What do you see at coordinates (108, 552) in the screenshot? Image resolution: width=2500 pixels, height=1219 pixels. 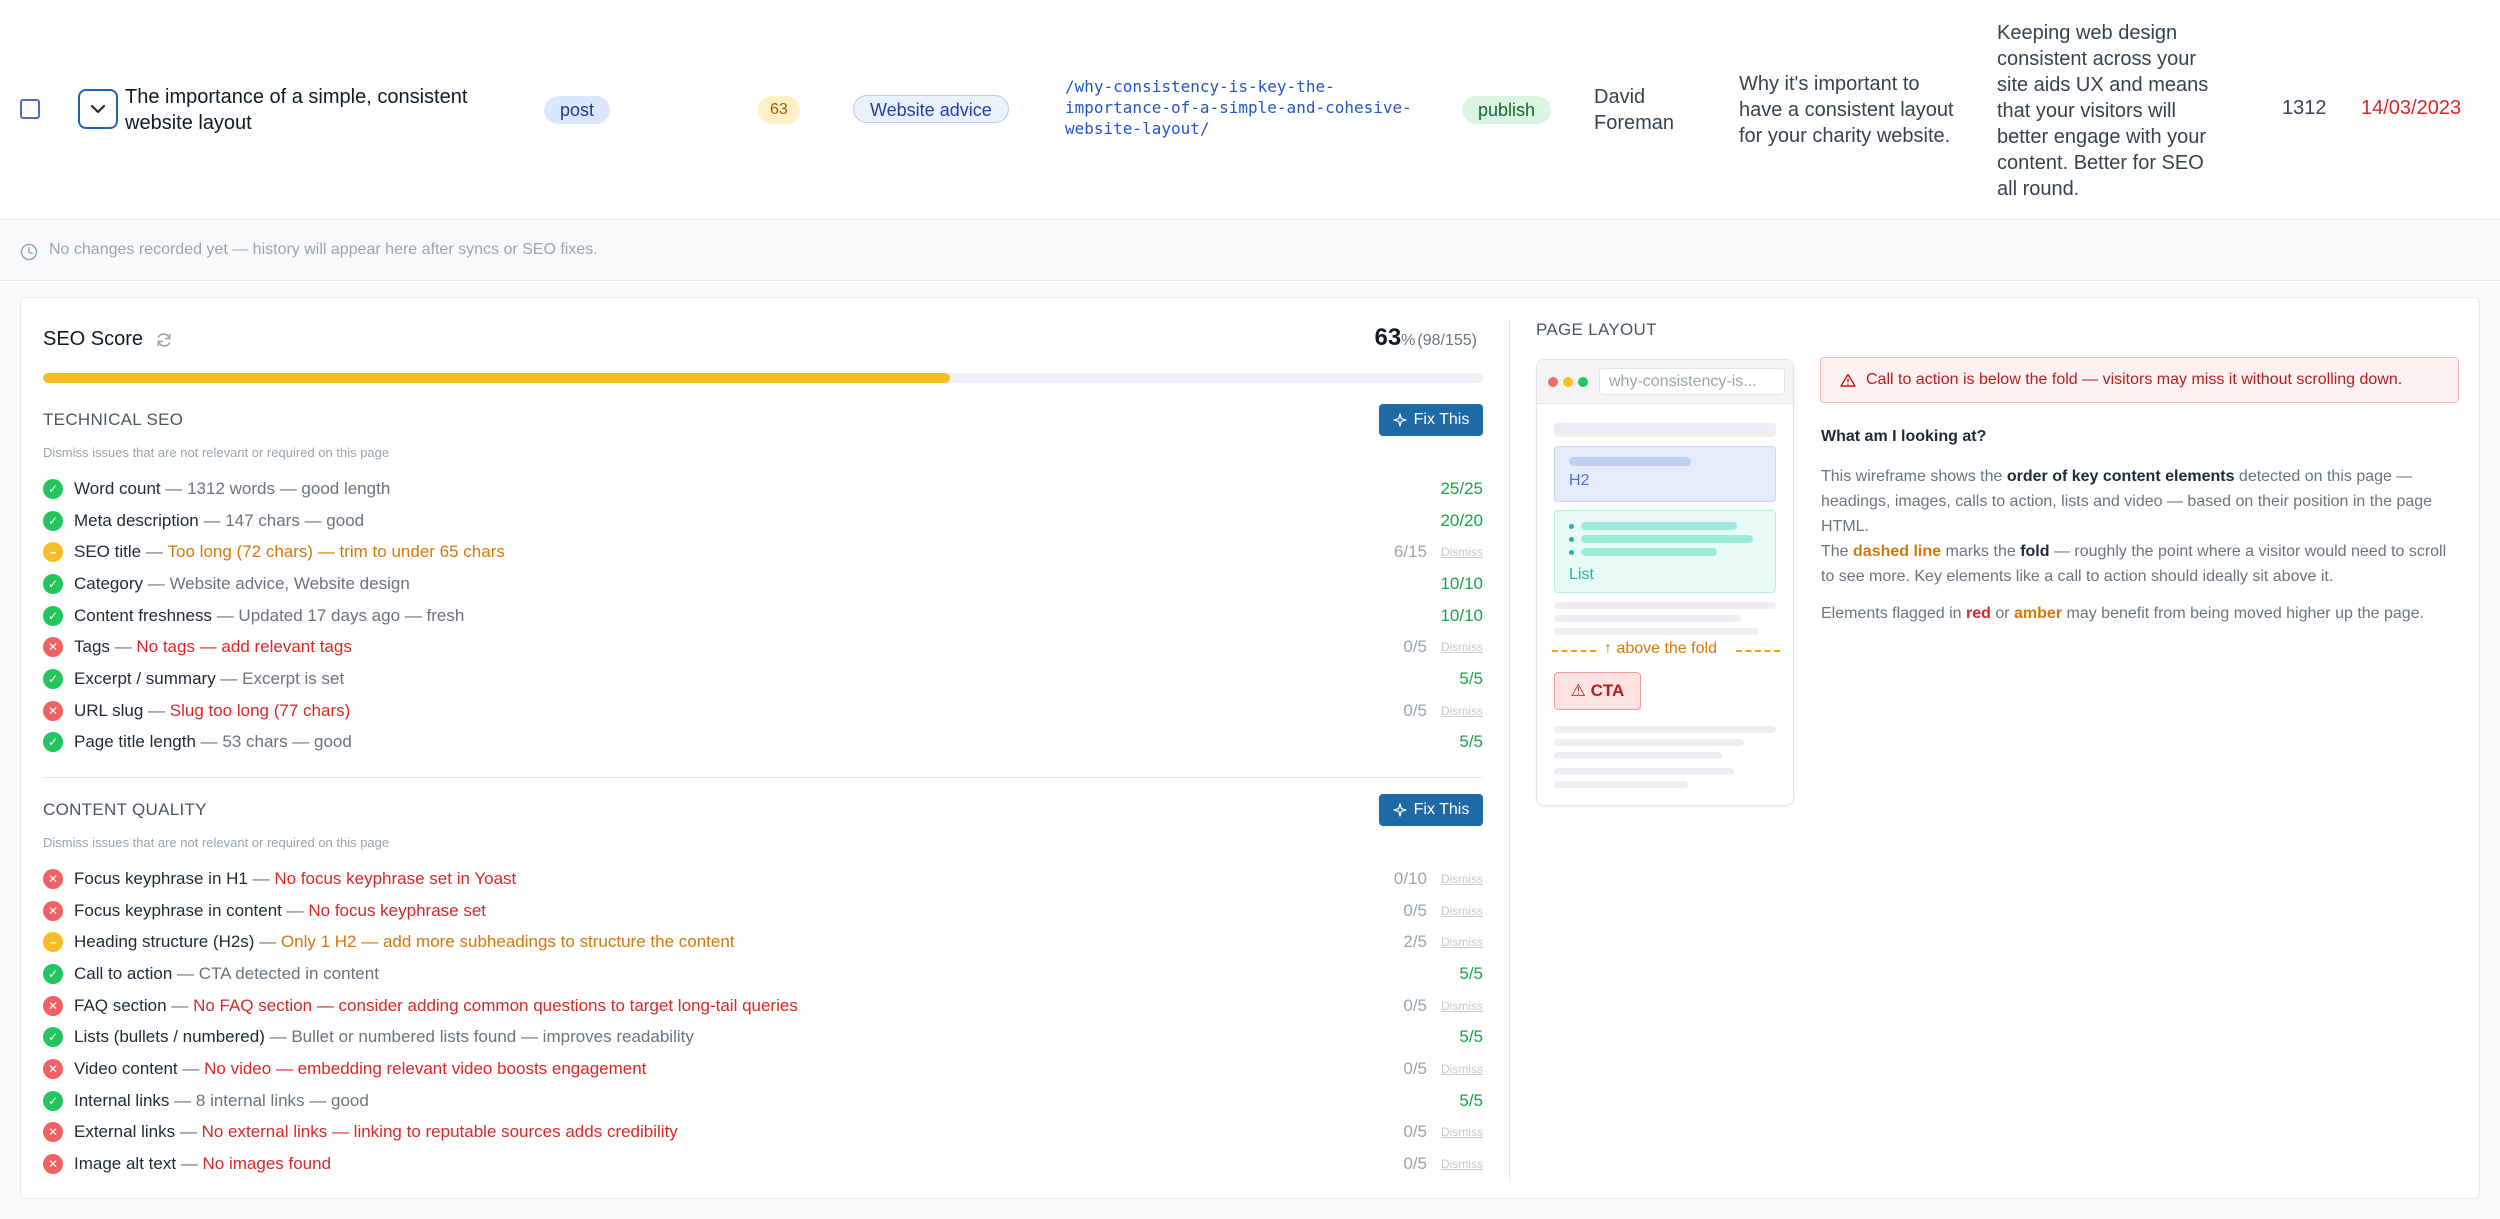 I see `check-label: SEO title` at bounding box center [108, 552].